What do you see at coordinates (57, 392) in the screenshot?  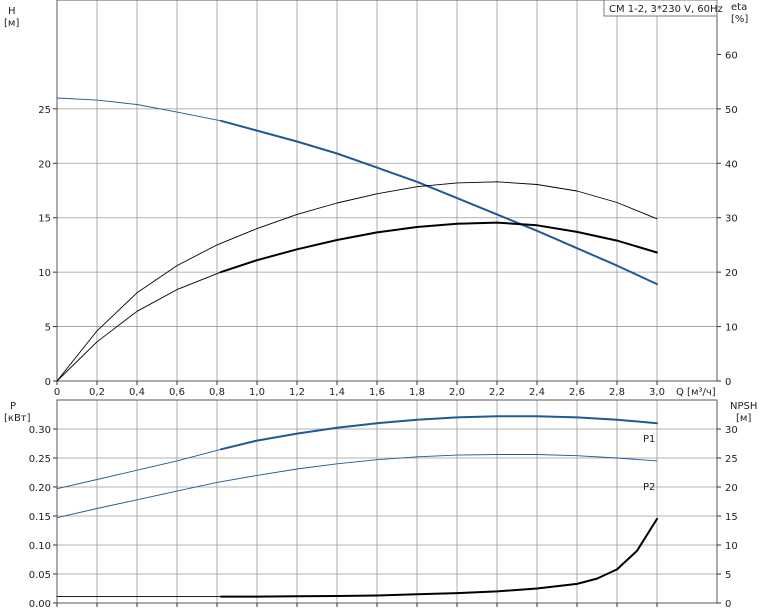 I see `x-tick-label: 0` at bounding box center [57, 392].